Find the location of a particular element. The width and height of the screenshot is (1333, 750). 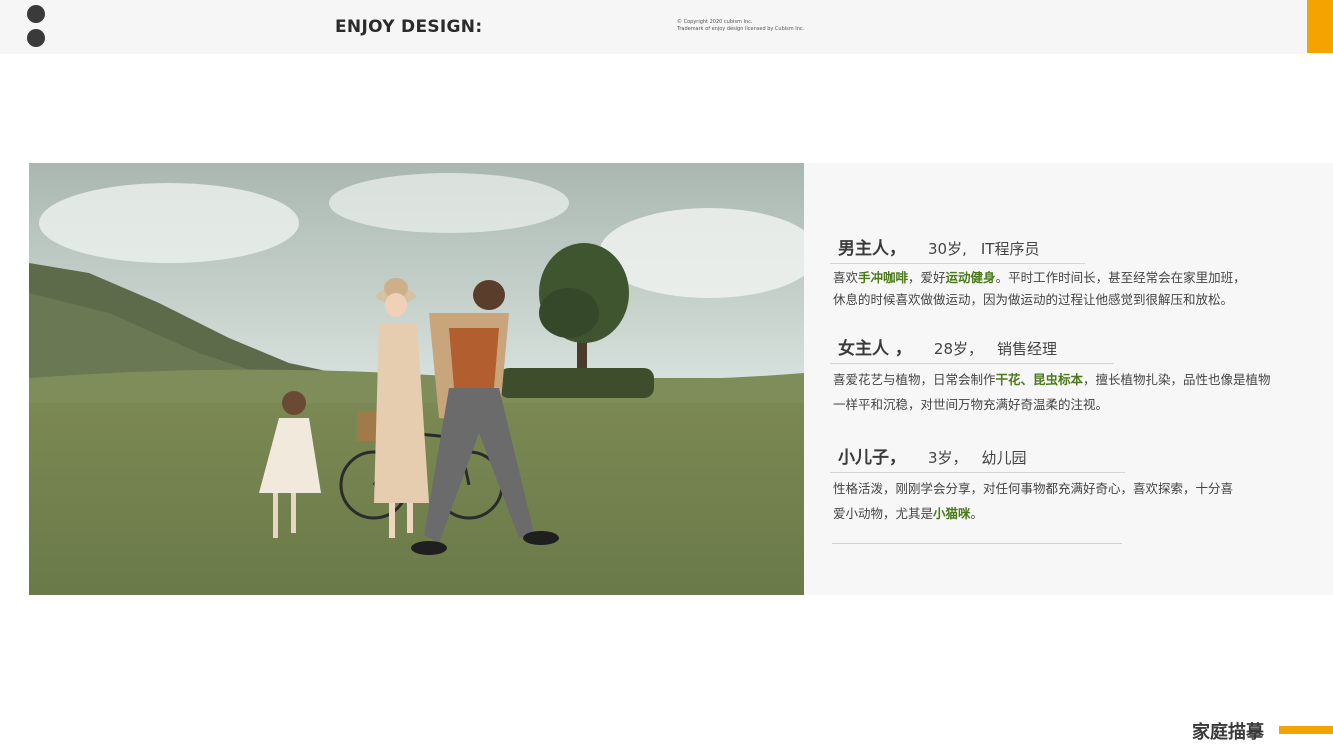

desc-text: 。平时工作时间长，甚至经常会在家里加班， is located at coordinates (1120, 277).